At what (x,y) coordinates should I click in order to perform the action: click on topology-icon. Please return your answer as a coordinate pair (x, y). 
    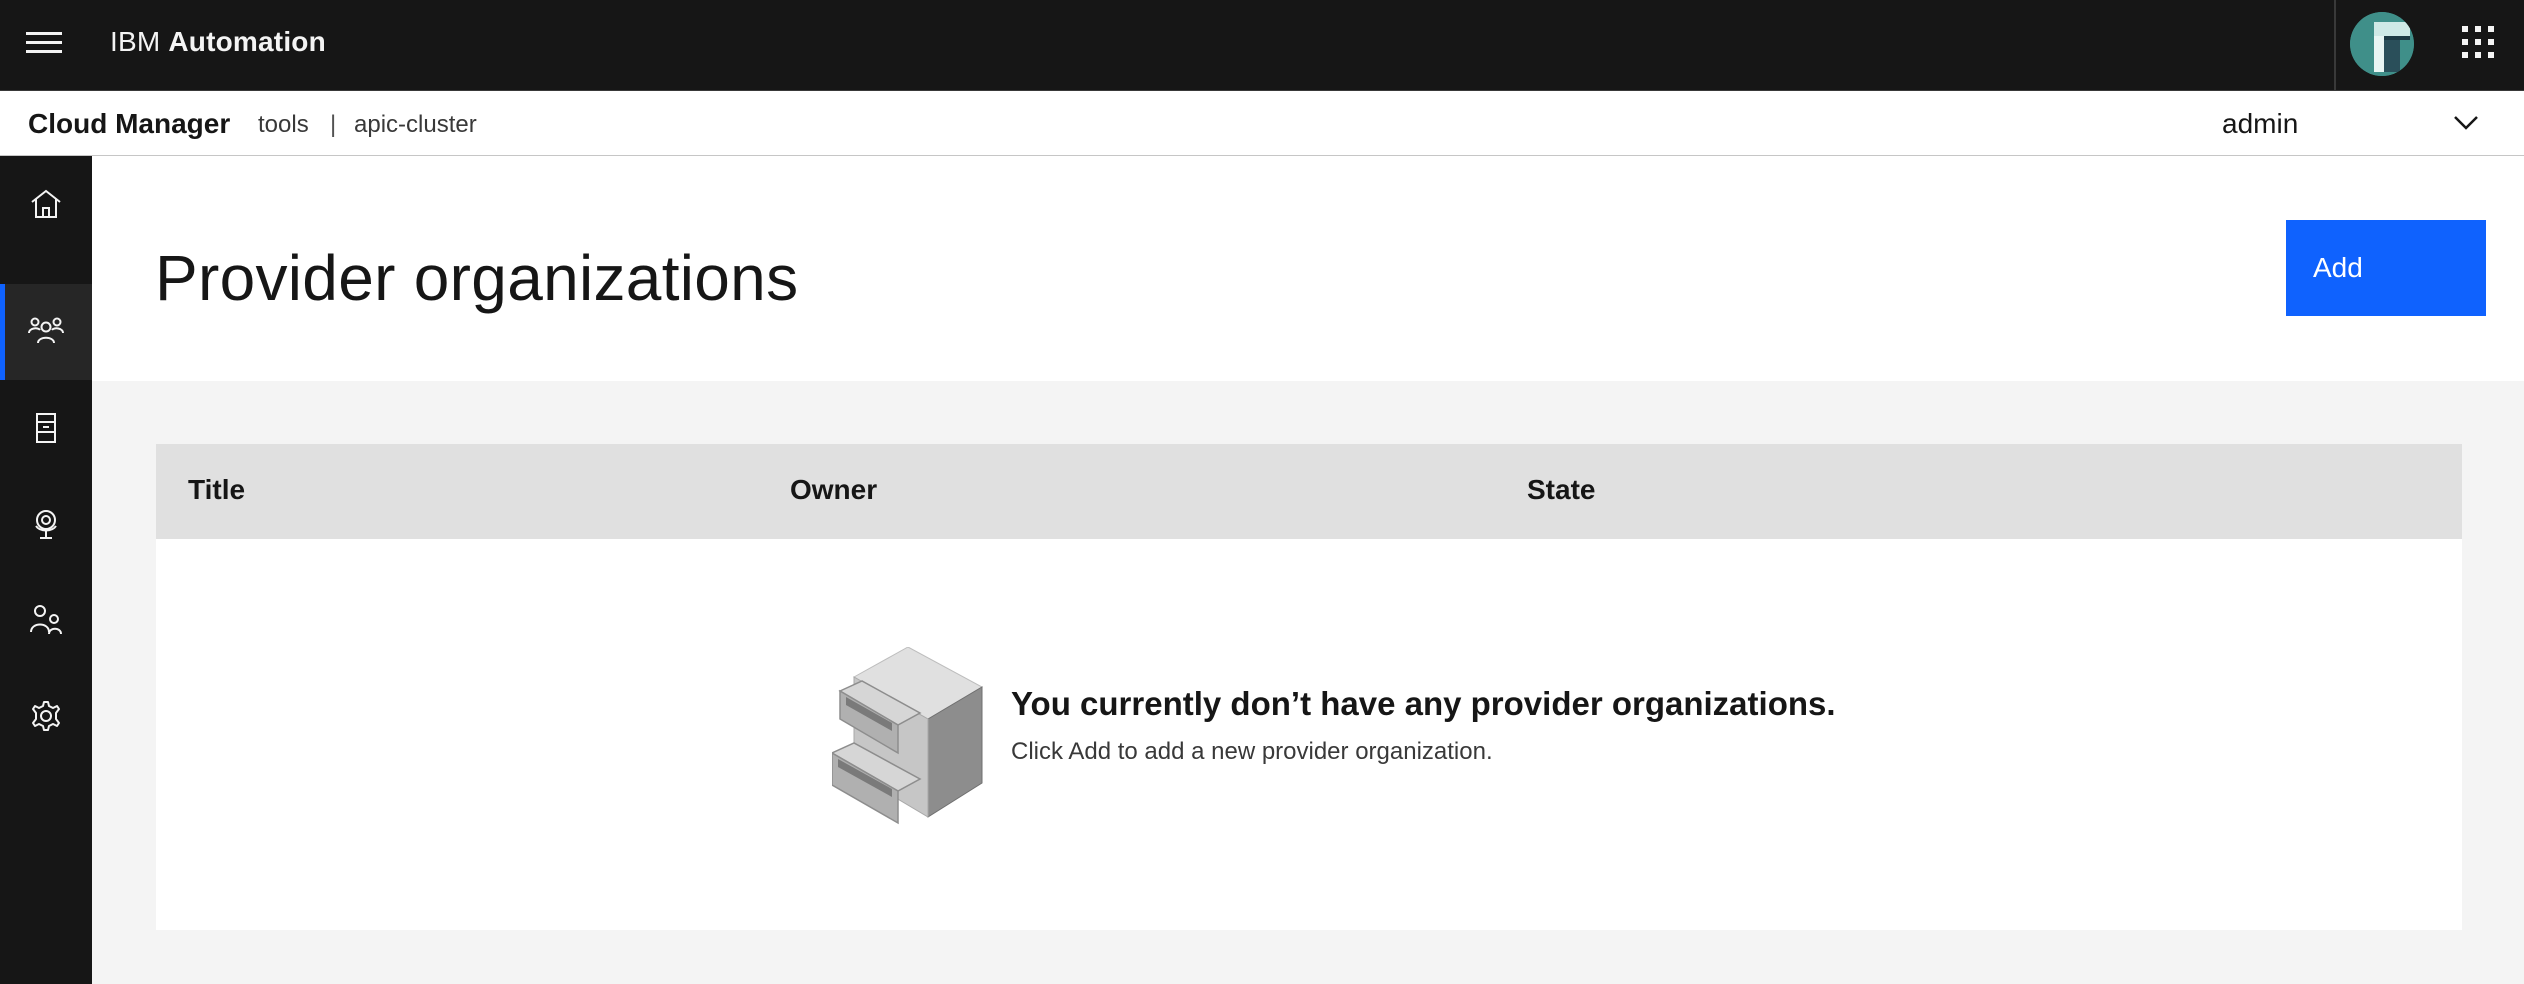
    Looking at the image, I should click on (46, 524).